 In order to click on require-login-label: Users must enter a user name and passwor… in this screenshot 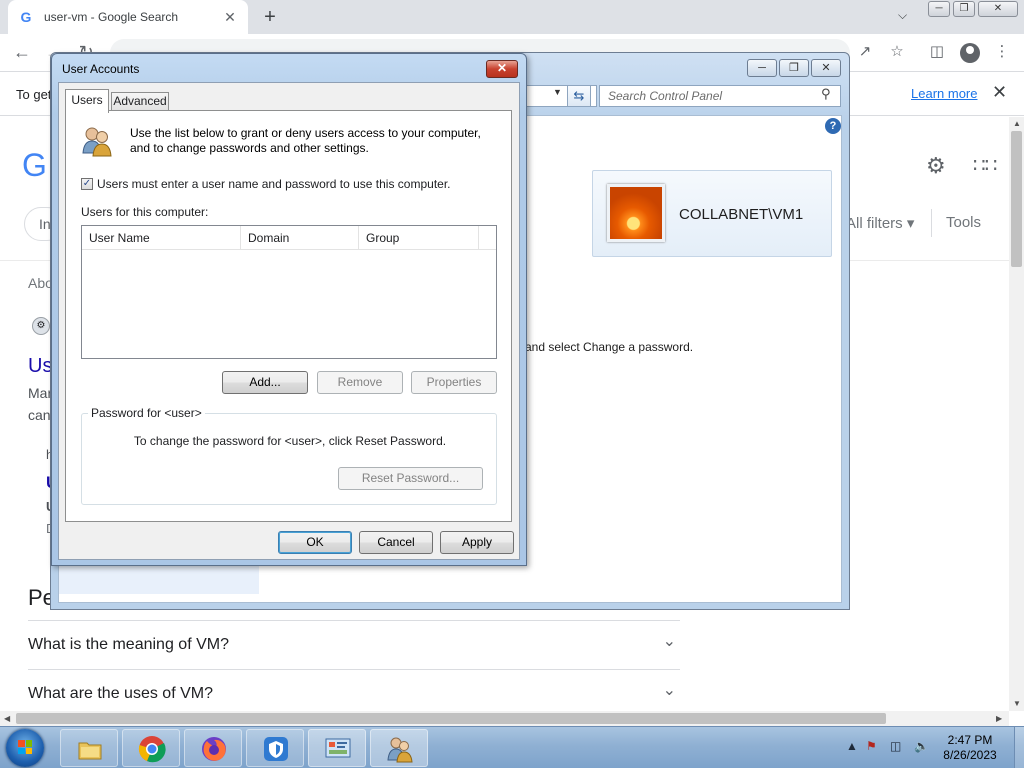, I will do `click(274, 184)`.